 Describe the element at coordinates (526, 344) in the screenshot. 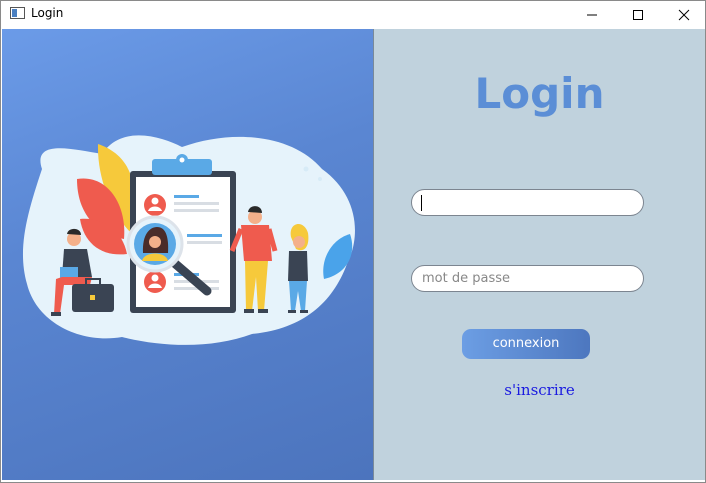

I see `connexion-button: connexion` at that location.